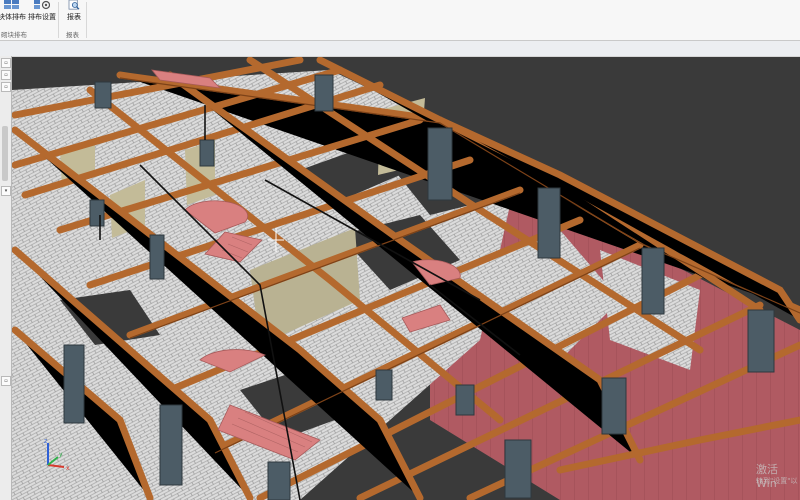  Describe the element at coordinates (6, 191) in the screenshot. I see `palette-scroll-down-button: ▾` at that location.